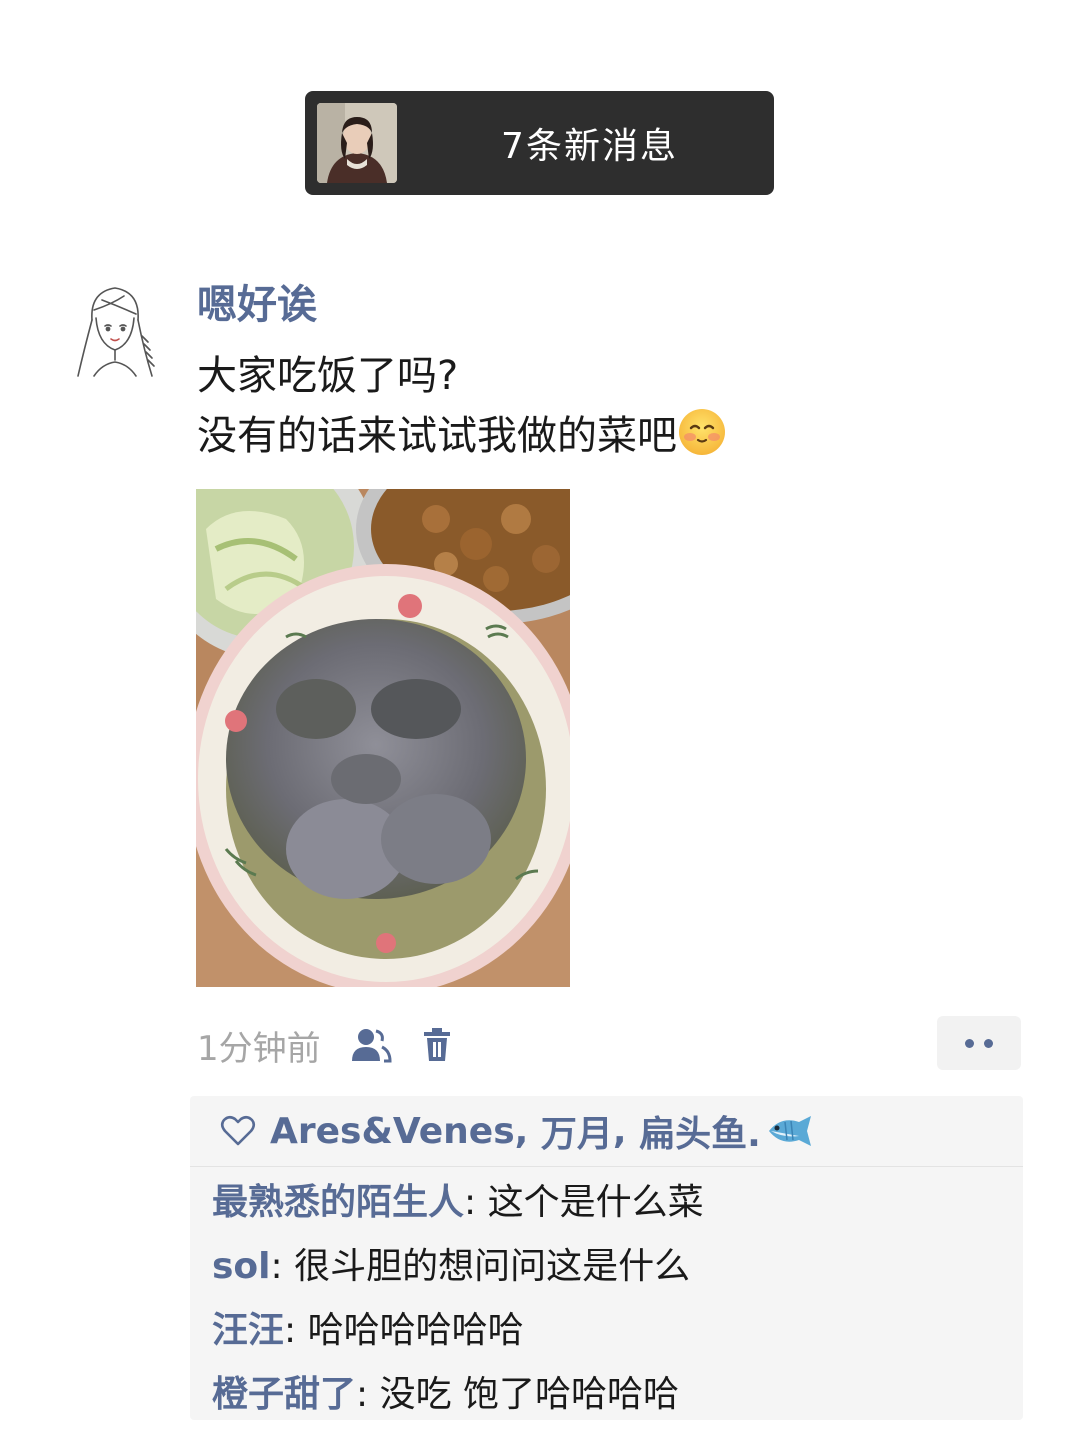 Image resolution: width=1080 pixels, height=1440 pixels. I want to click on comment-author: sol, so click(241, 1266).